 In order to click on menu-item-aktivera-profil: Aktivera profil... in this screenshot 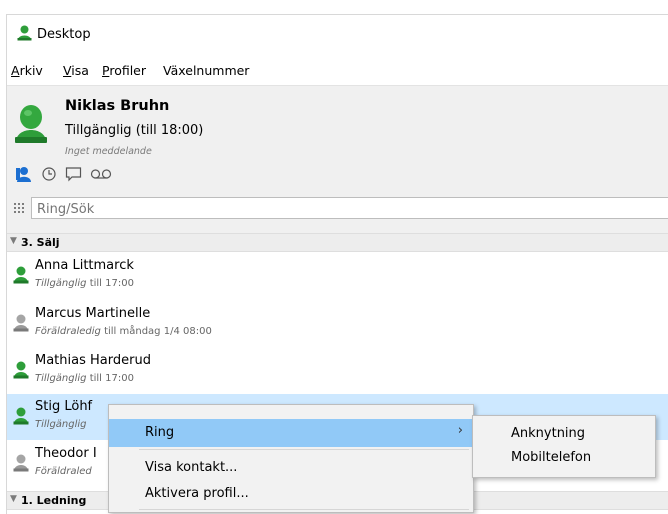, I will do `click(291, 494)`.